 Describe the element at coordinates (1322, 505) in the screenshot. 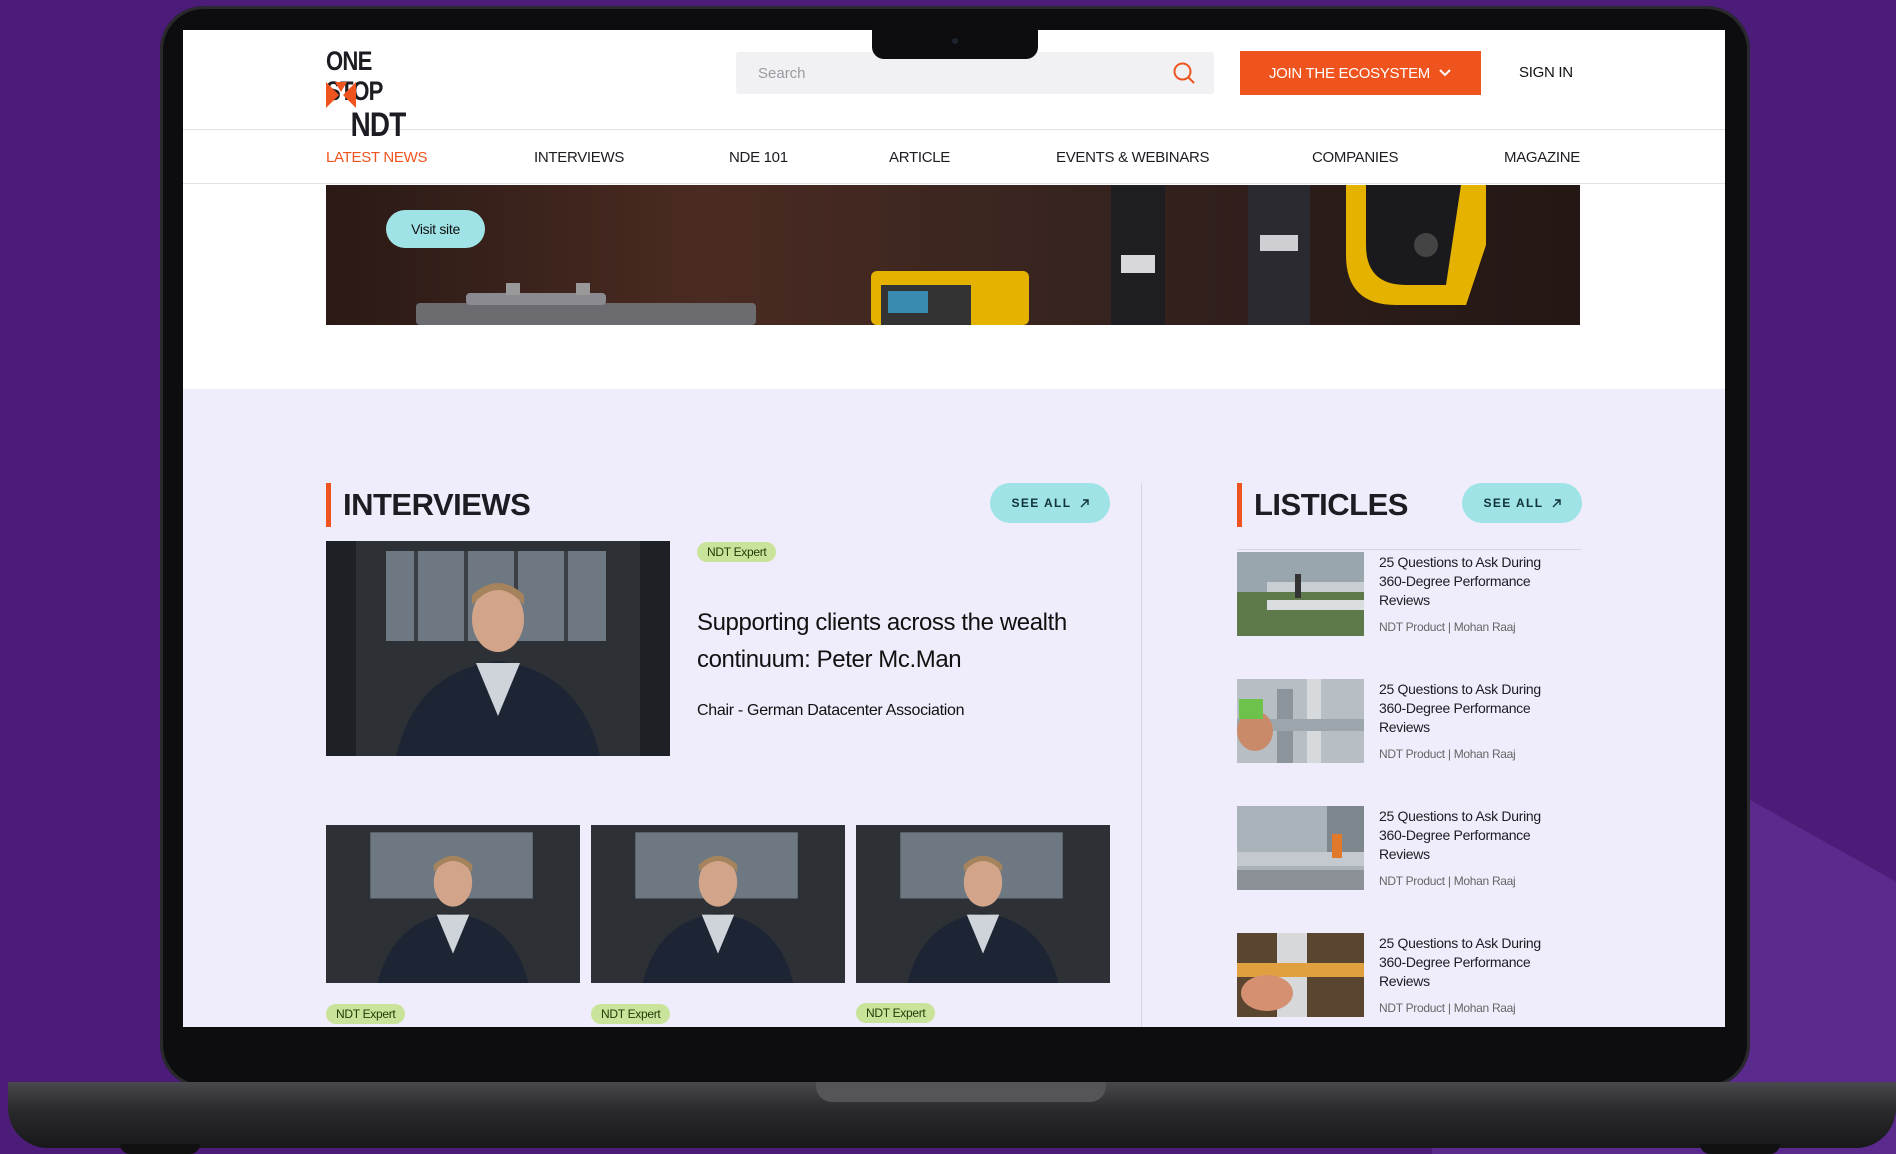

I see `listicles-heading: LISTICLES` at that location.